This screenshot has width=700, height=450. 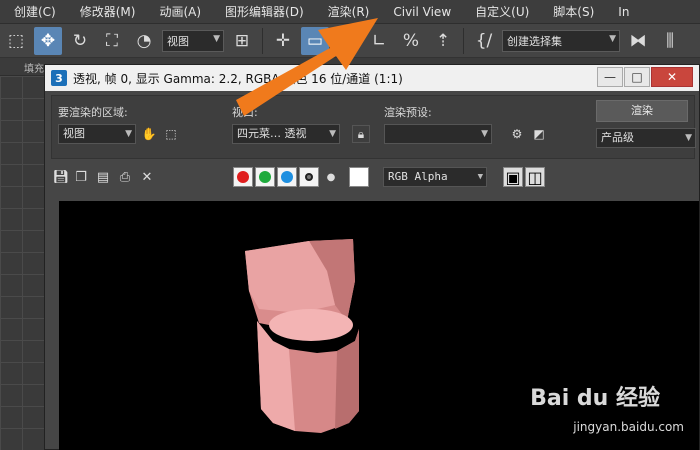 I want to click on alpha-channel-icon, so click(x=309, y=177).